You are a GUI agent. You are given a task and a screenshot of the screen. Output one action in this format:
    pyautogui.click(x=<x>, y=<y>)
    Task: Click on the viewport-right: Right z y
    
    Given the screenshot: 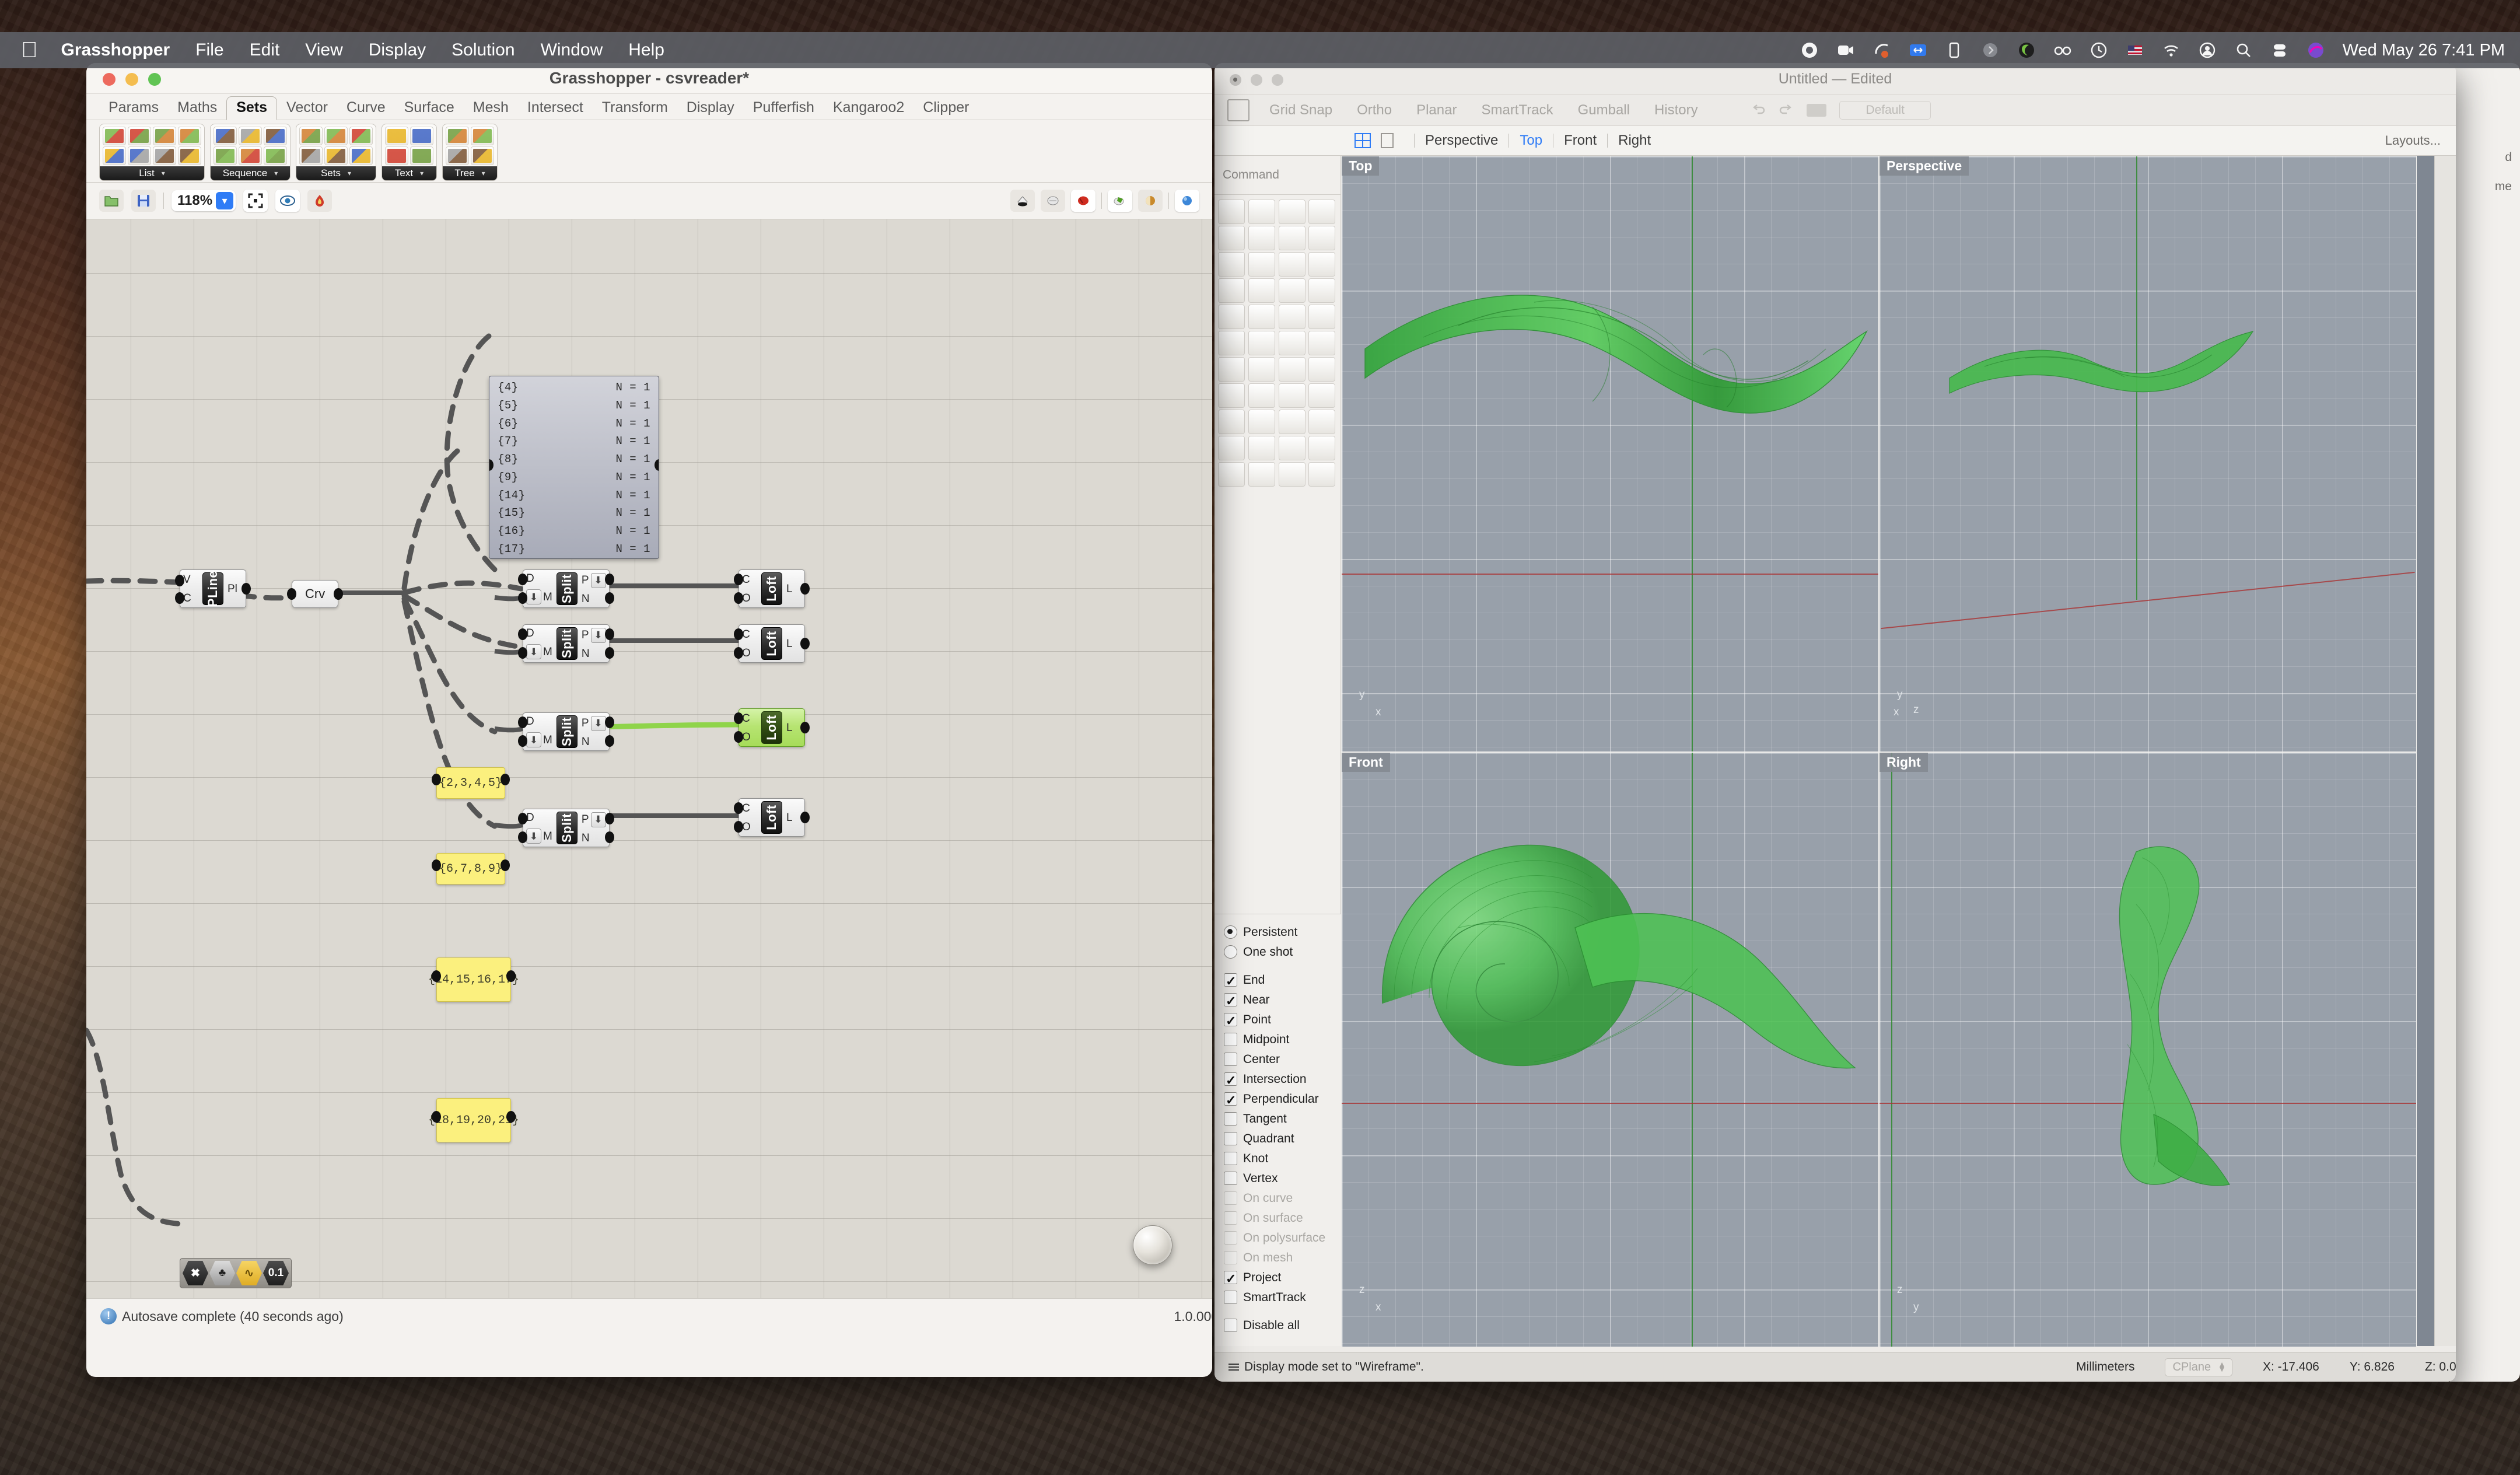 What is the action you would take?
    pyautogui.click(x=2148, y=1049)
    